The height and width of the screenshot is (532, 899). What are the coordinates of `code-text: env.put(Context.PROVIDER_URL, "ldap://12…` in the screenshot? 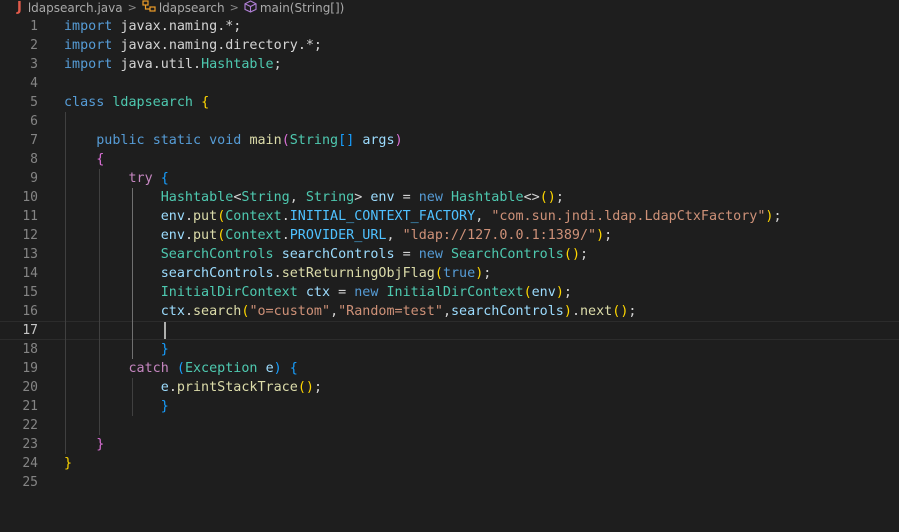 It's located at (386, 235).